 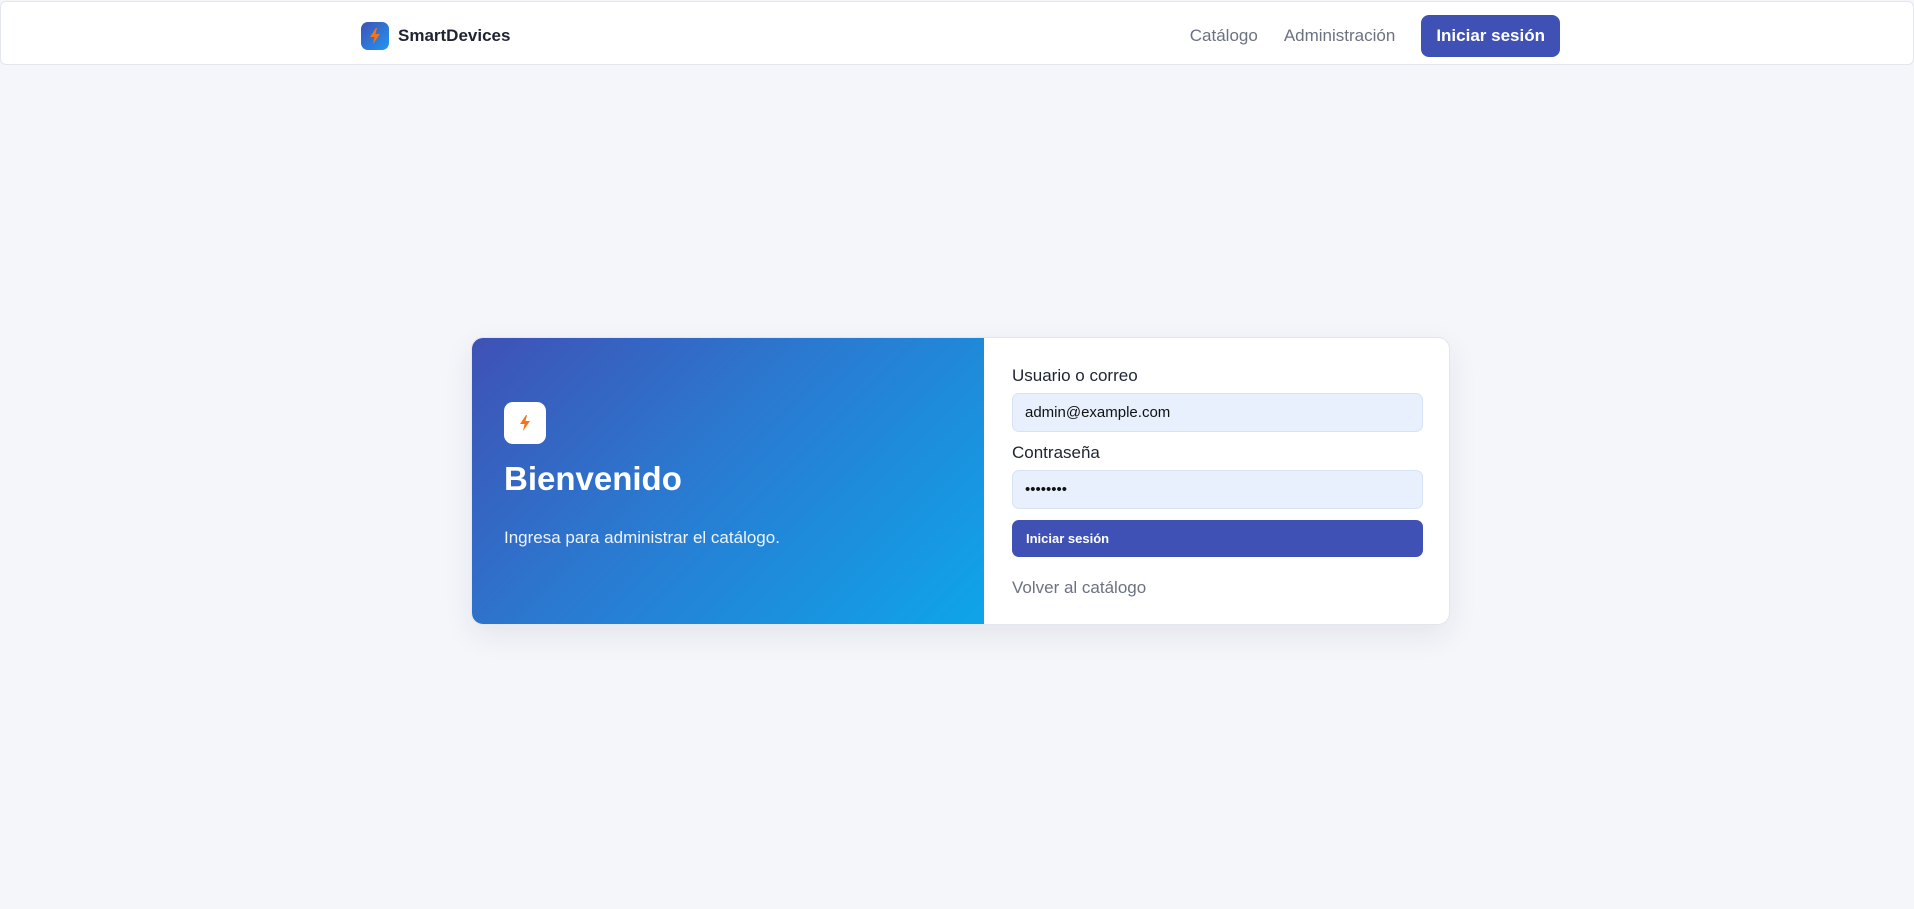 I want to click on hero-logo, so click(x=525, y=423).